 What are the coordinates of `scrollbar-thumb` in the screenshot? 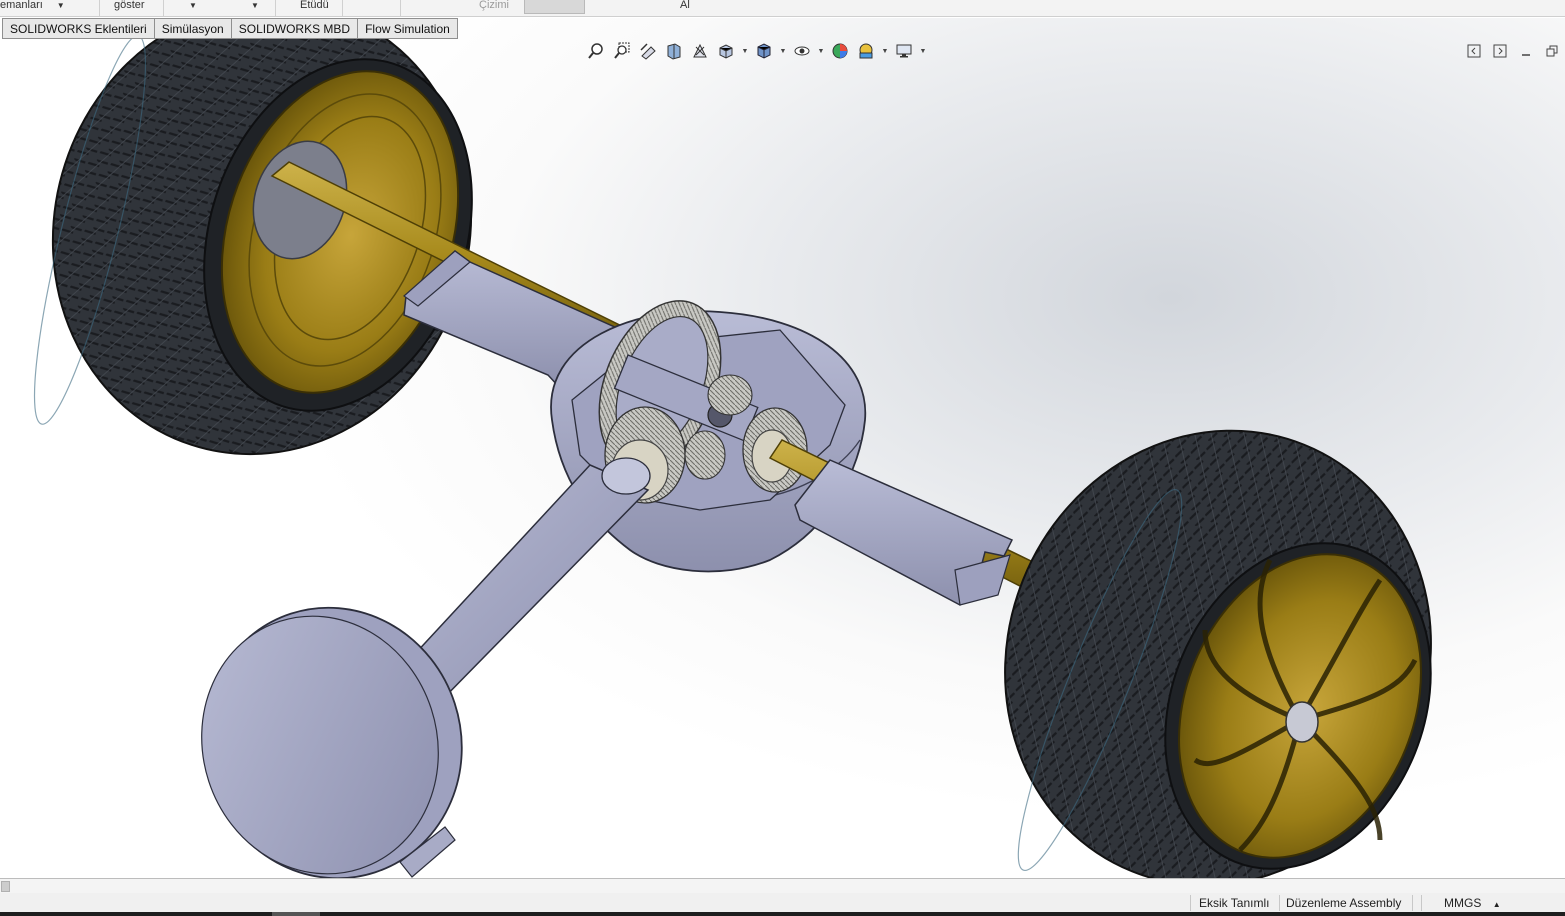 It's located at (5, 886).